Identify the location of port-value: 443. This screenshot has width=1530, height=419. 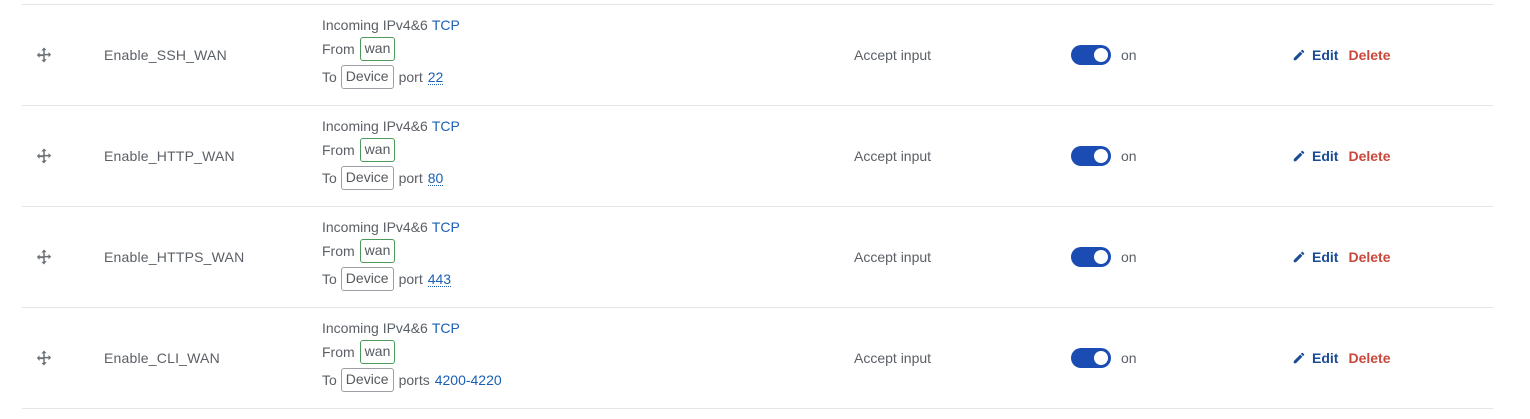
(439, 278).